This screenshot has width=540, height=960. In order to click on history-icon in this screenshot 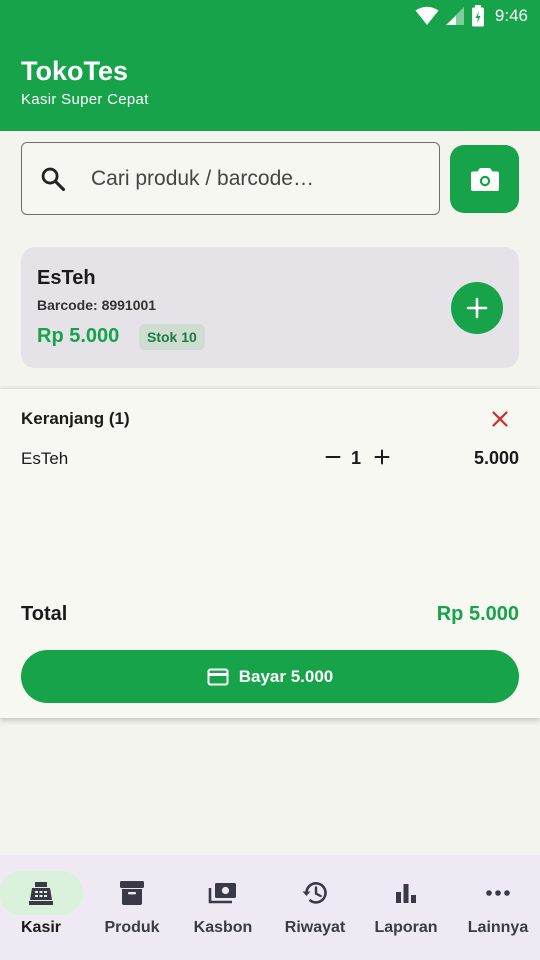, I will do `click(314, 893)`.